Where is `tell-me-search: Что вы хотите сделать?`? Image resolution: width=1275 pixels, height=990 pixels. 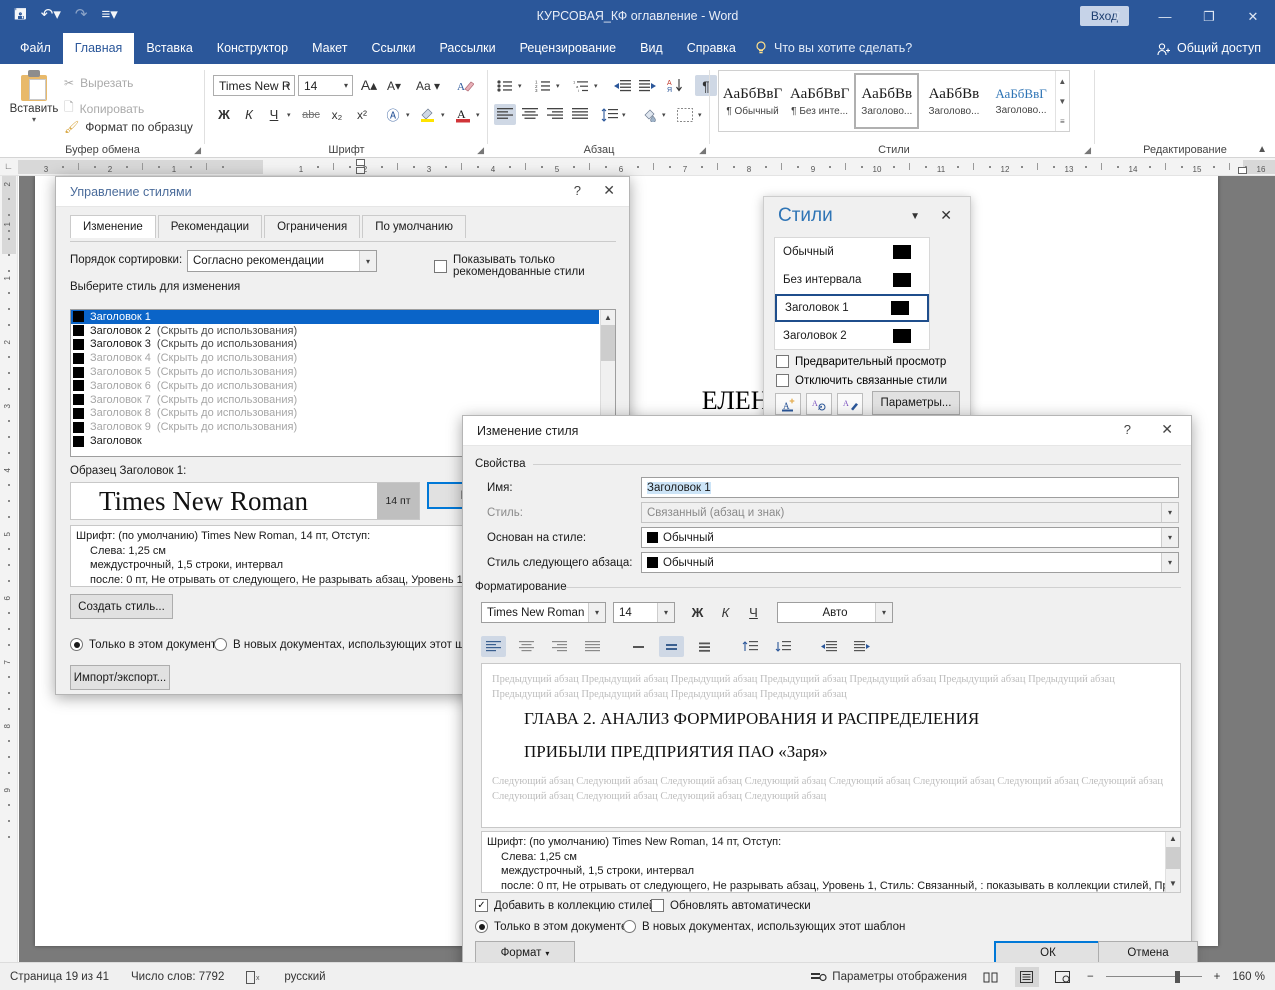 tell-me-search: Что вы хотите сделать? is located at coordinates (833, 48).